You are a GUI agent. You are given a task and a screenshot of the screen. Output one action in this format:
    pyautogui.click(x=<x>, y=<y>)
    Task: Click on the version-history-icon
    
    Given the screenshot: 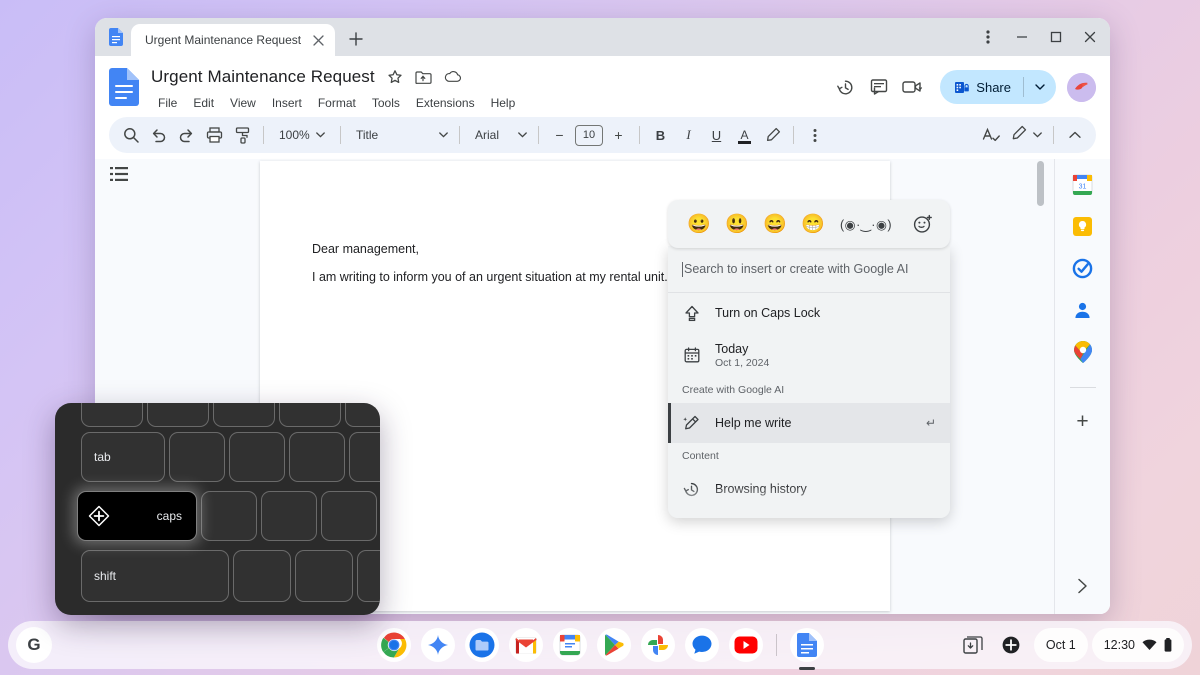 What is the action you would take?
    pyautogui.click(x=845, y=87)
    